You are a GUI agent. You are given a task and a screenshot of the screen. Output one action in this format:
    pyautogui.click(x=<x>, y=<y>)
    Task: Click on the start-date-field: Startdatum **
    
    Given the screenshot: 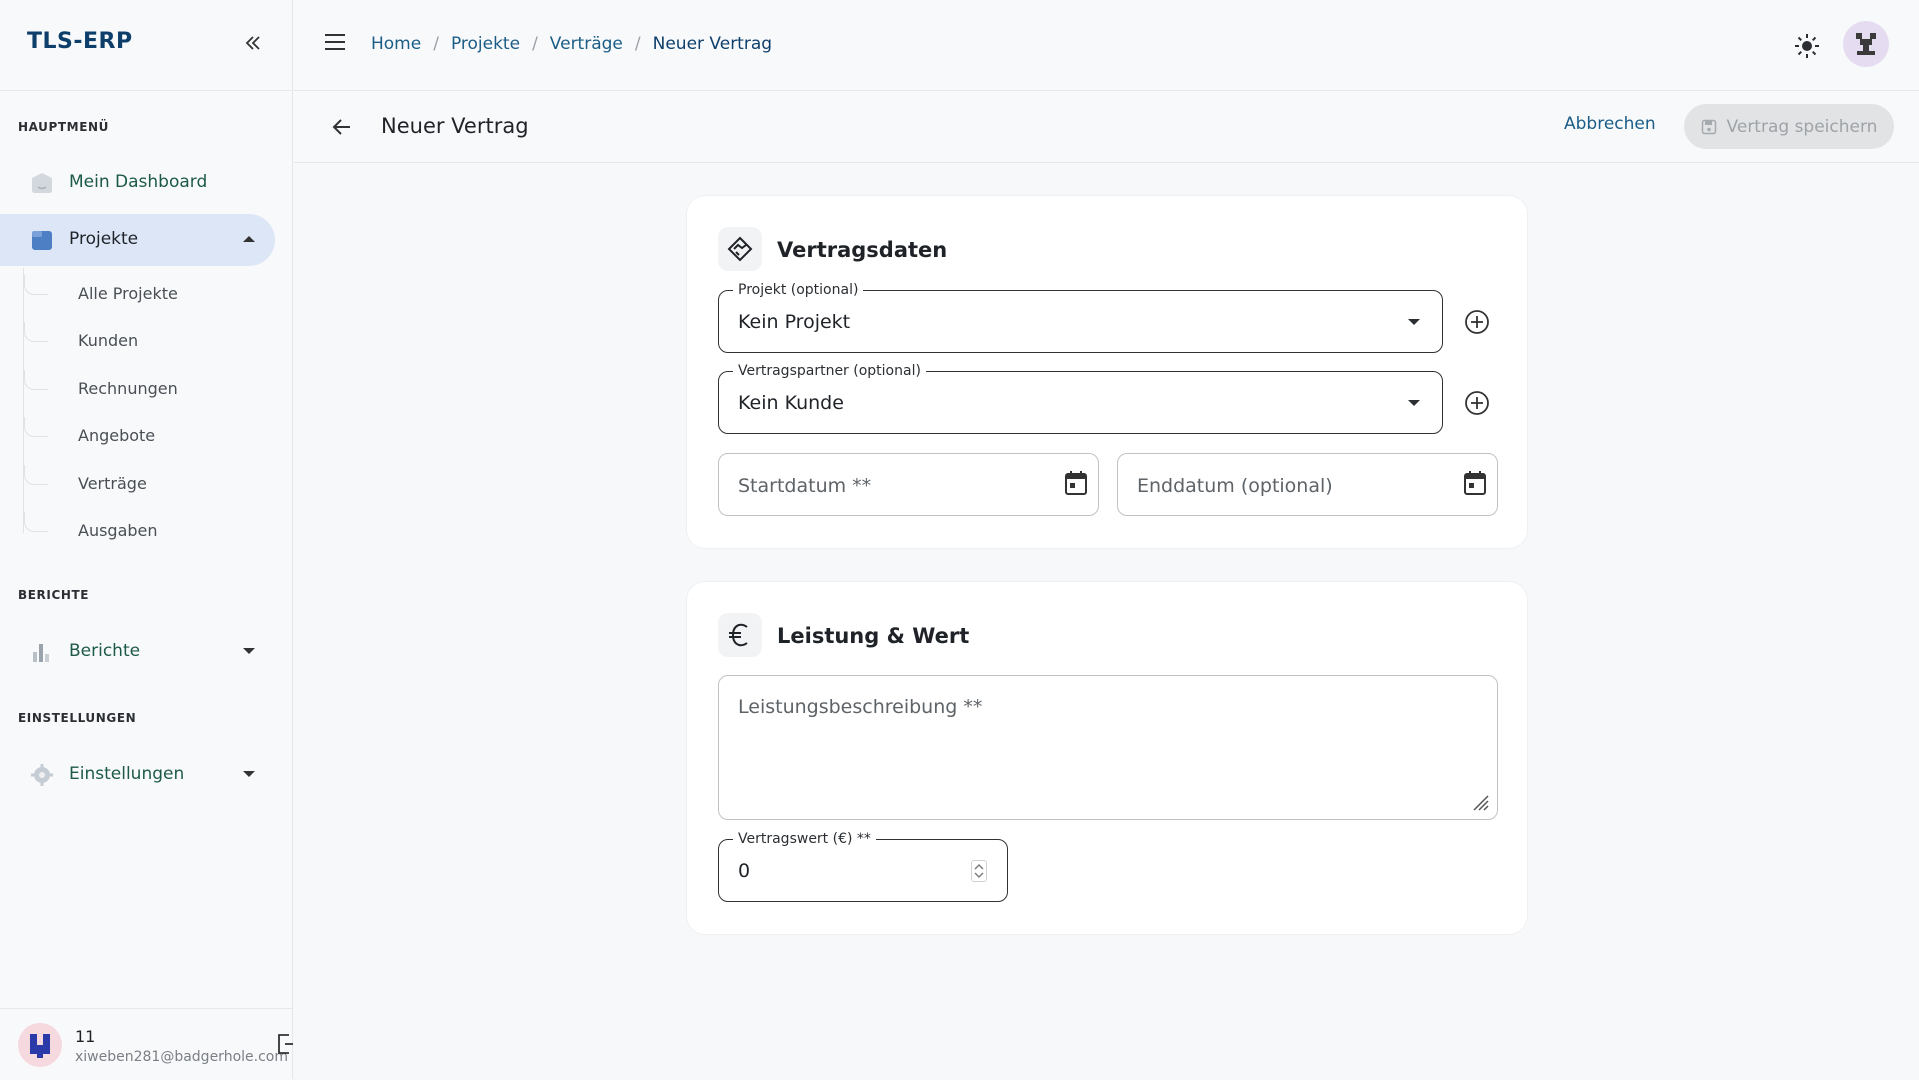 What is the action you would take?
    pyautogui.click(x=908, y=484)
    